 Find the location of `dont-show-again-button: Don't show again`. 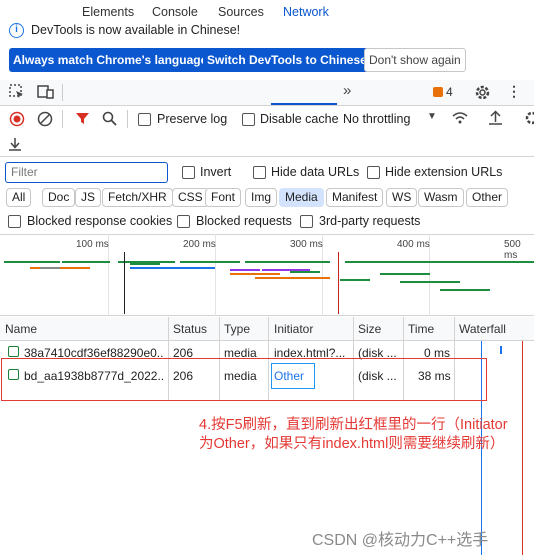

dont-show-again-button: Don't show again is located at coordinates (415, 60).